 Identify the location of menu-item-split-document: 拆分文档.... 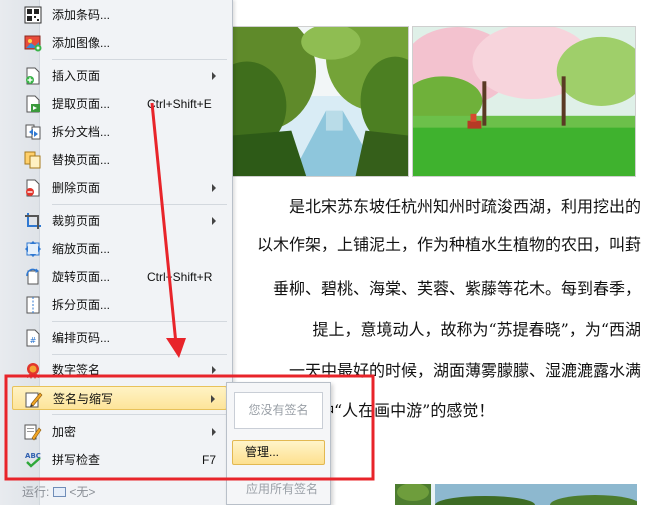
(119, 132).